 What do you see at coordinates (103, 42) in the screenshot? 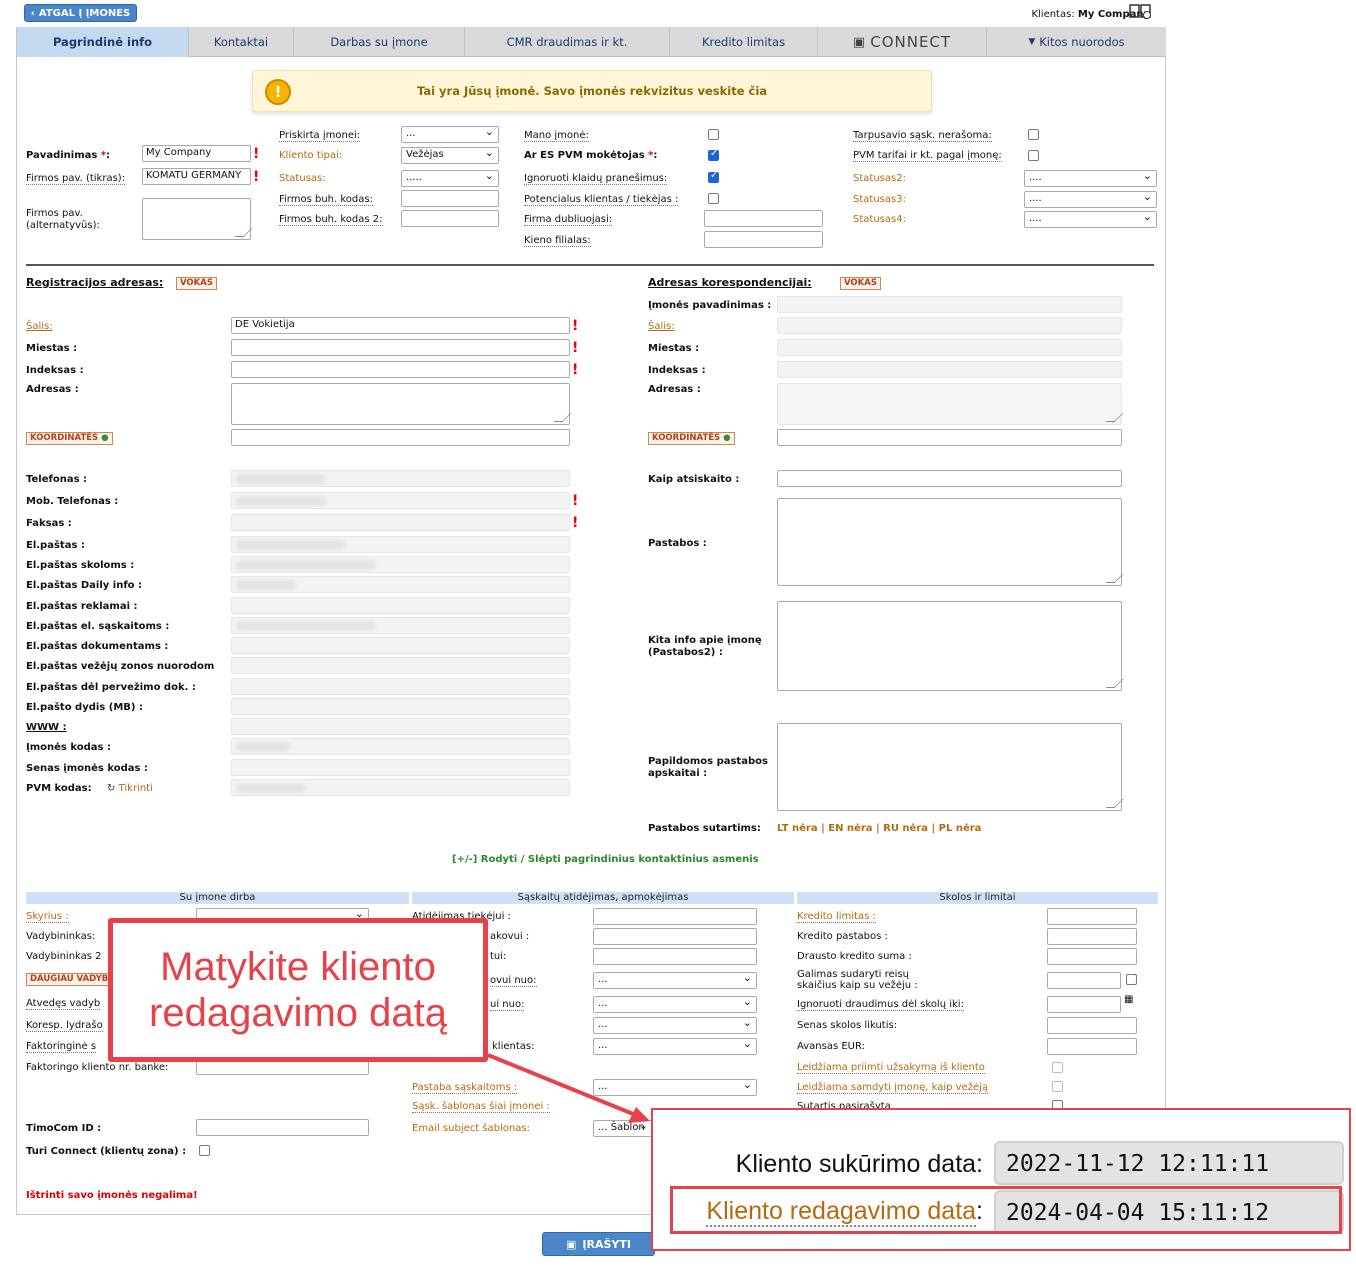
I see `tab-main-info: Pagrindinė info` at bounding box center [103, 42].